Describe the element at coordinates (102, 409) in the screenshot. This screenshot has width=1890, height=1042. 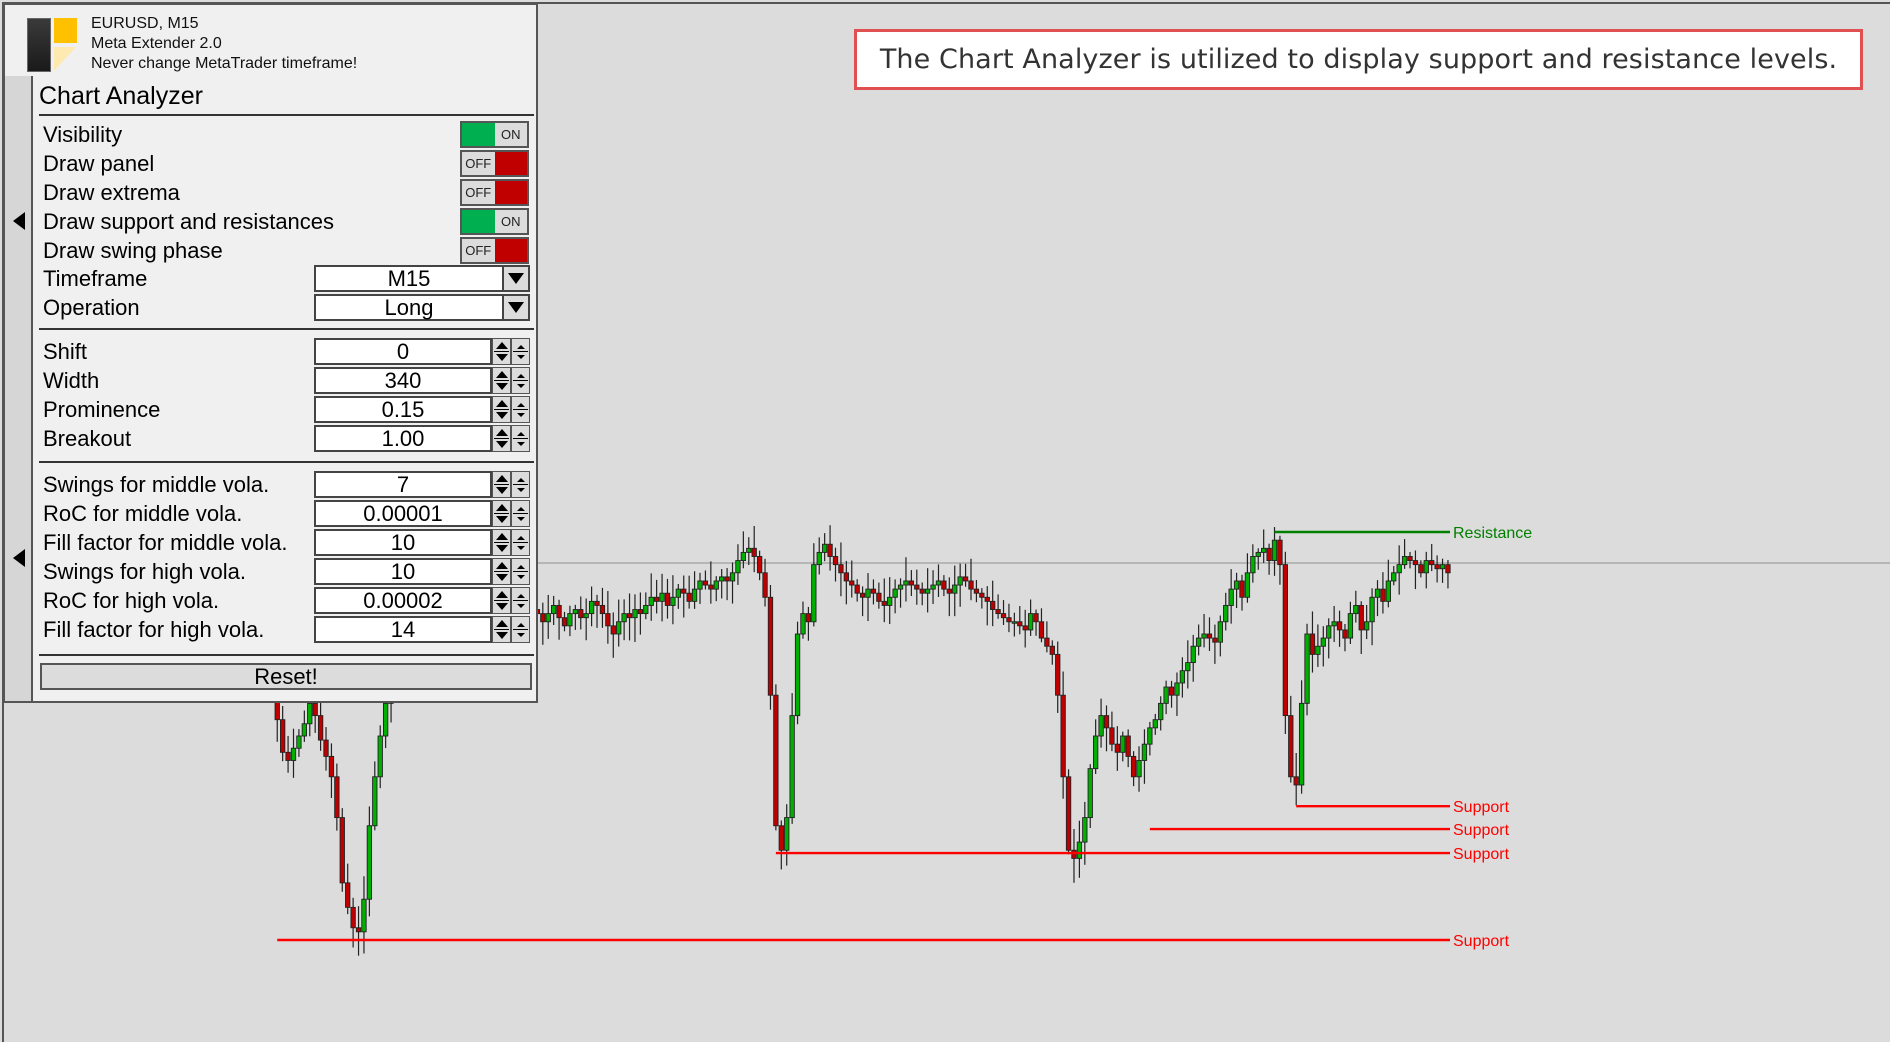
I see `label-prominence: Prominence` at that location.